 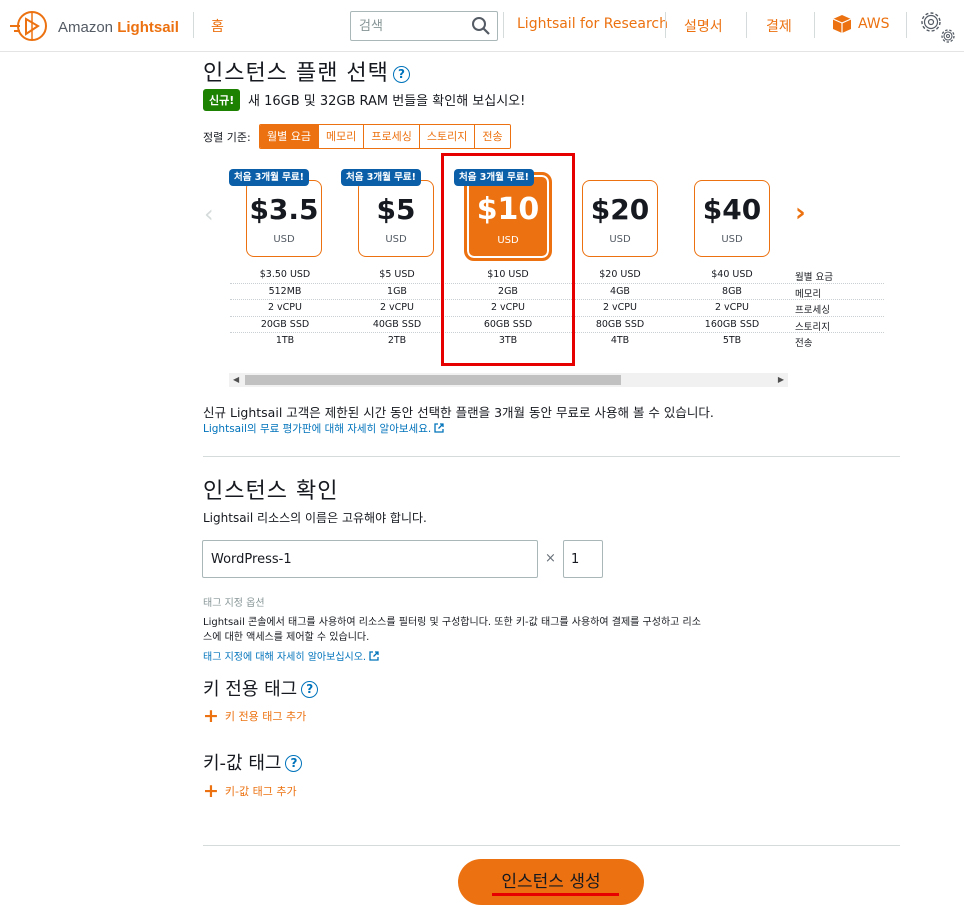 What do you see at coordinates (555, 894) in the screenshot?
I see `create-button-annotation-underline` at bounding box center [555, 894].